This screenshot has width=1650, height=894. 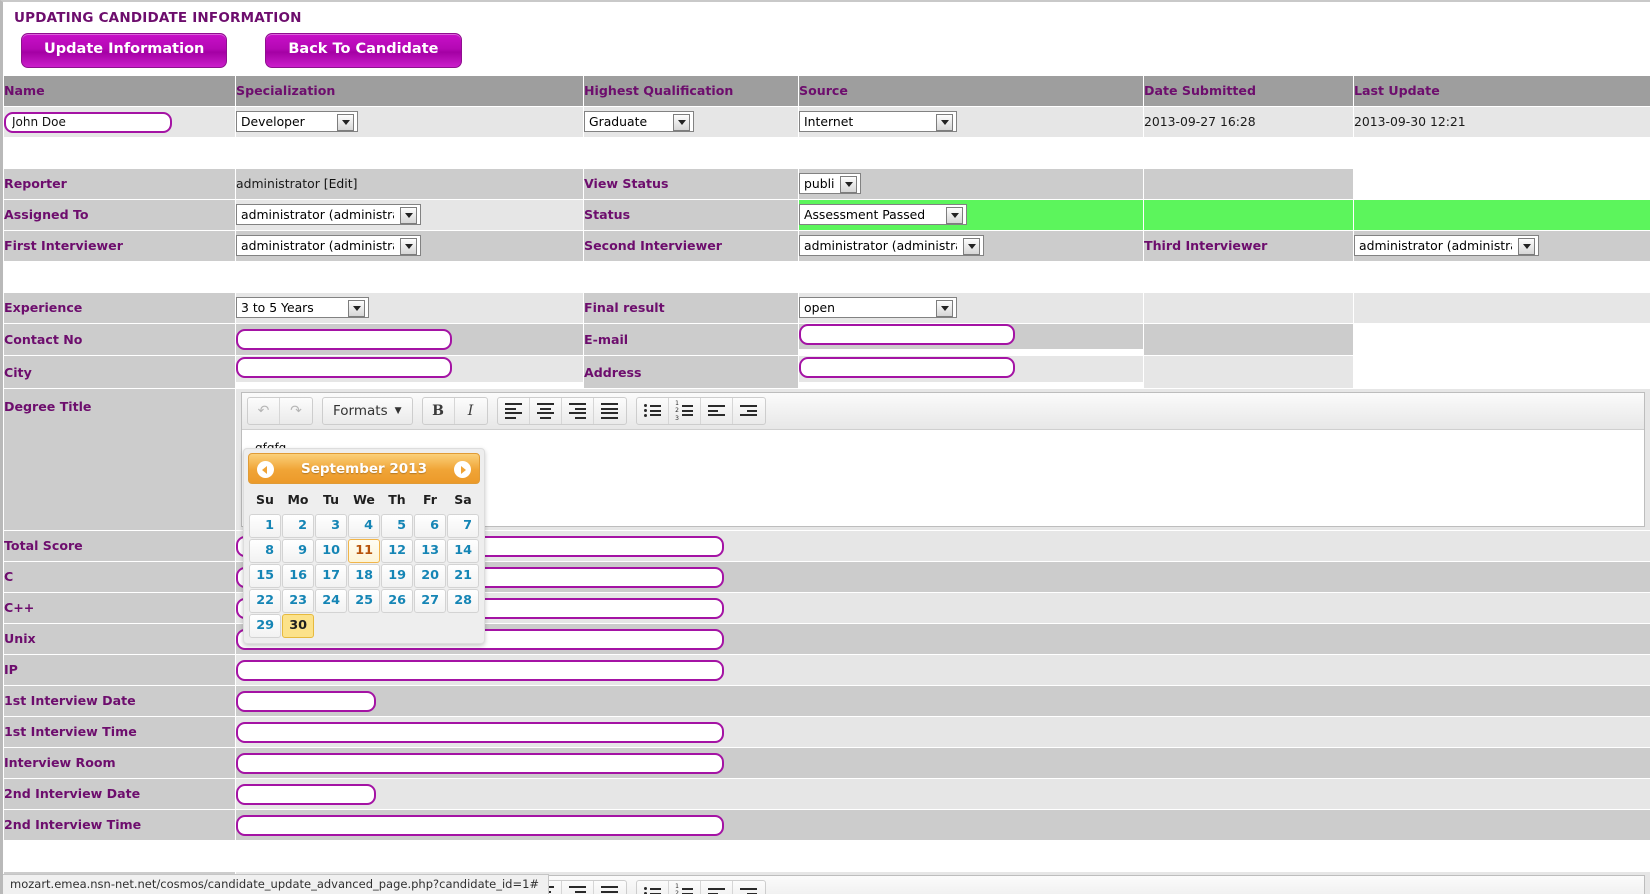 I want to click on name-input, so click(x=88, y=122).